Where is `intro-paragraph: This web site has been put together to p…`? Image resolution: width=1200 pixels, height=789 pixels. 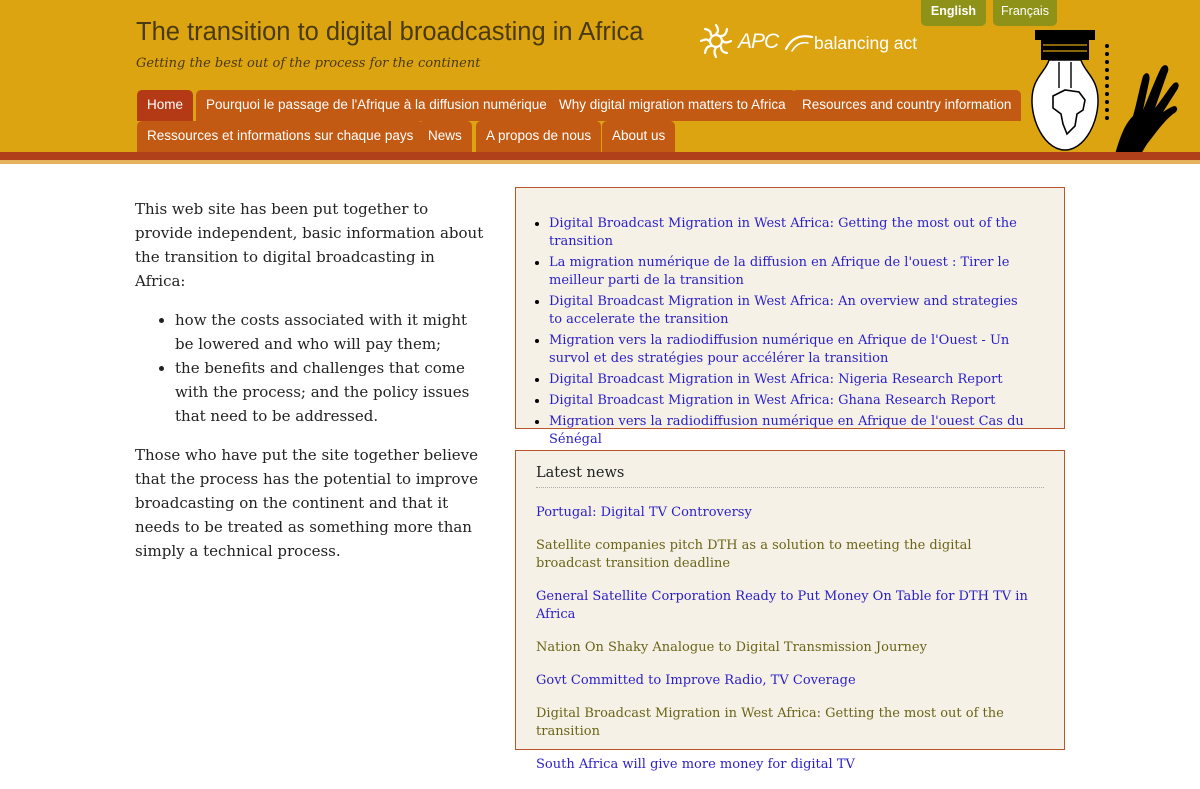
intro-paragraph: This web site has been put together to p… is located at coordinates (309, 245).